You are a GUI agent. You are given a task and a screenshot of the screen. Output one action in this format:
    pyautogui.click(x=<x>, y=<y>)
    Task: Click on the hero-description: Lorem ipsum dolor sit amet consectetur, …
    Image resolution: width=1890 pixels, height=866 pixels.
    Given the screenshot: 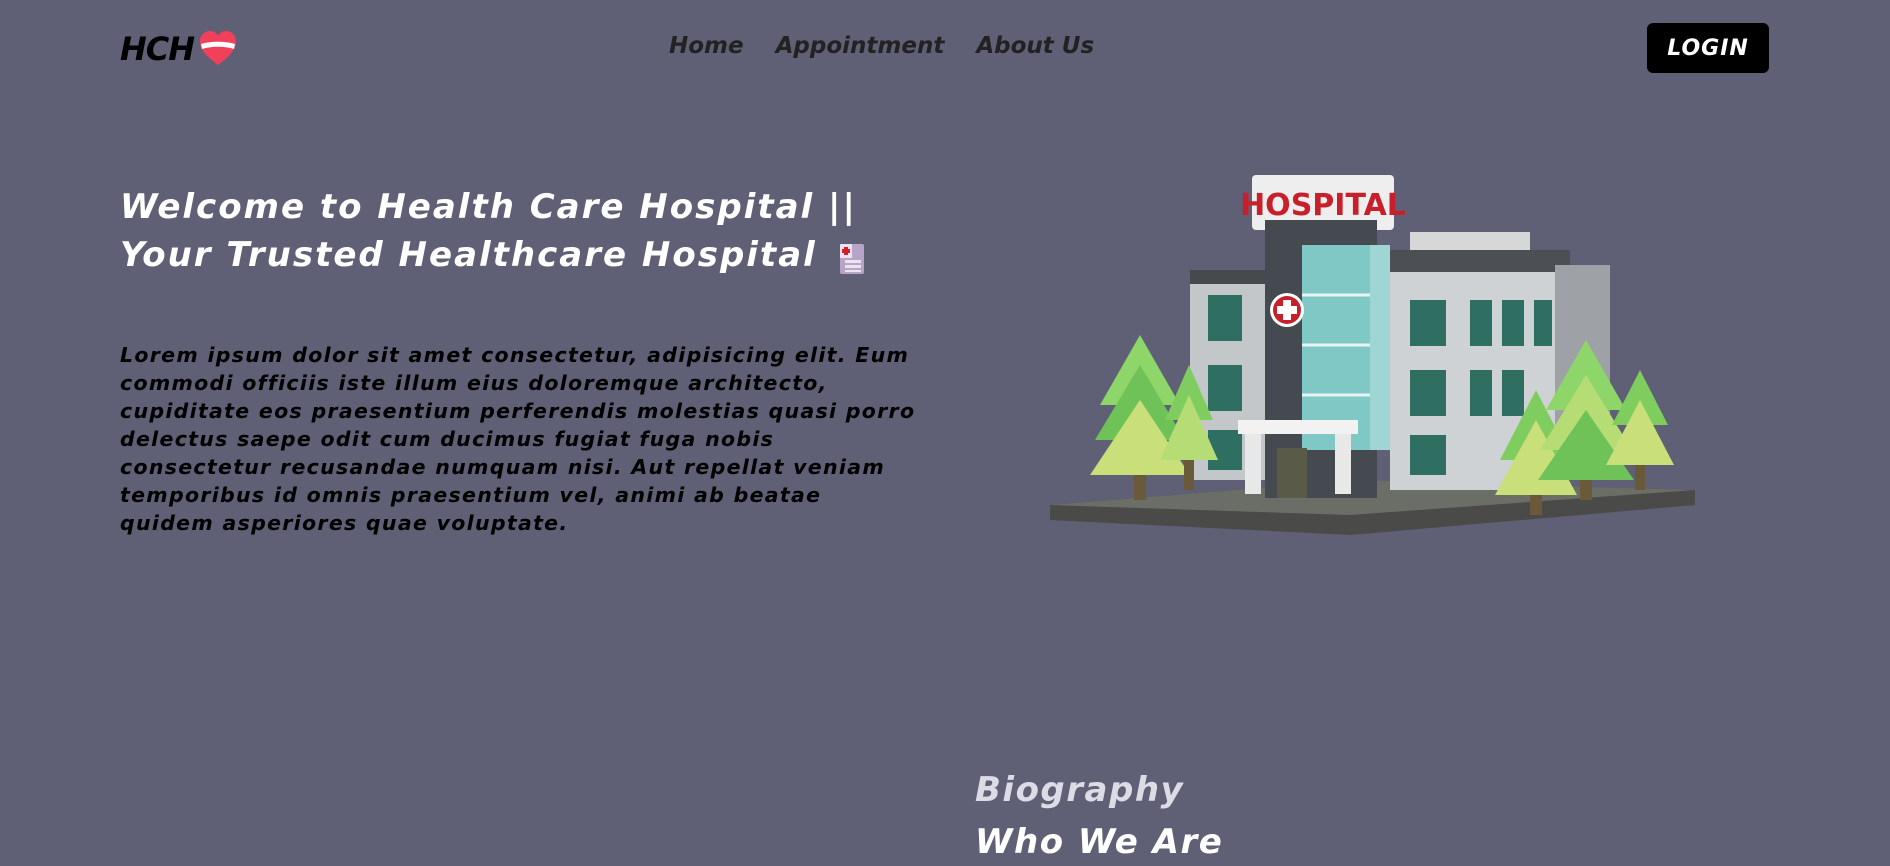 What is the action you would take?
    pyautogui.click(x=518, y=439)
    